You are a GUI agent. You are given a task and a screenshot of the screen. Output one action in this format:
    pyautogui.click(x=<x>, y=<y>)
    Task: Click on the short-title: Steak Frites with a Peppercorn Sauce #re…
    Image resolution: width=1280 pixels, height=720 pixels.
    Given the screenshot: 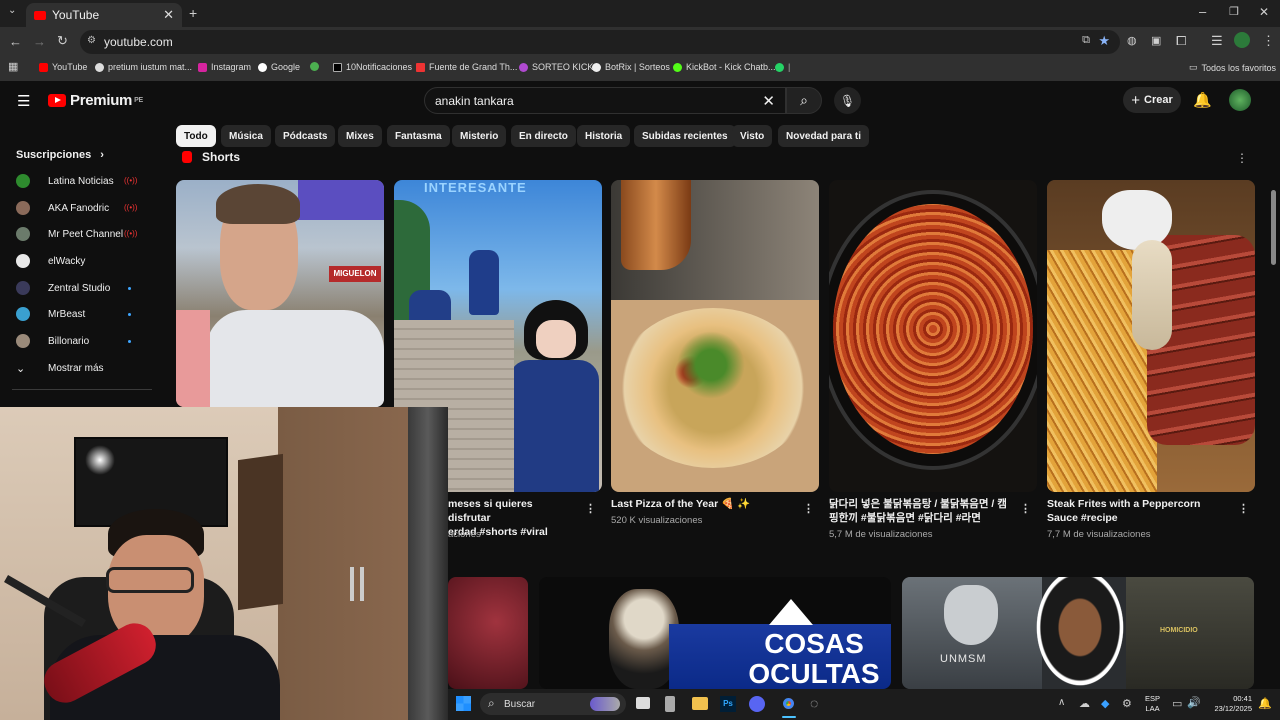 What is the action you would take?
    pyautogui.click(x=1137, y=511)
    